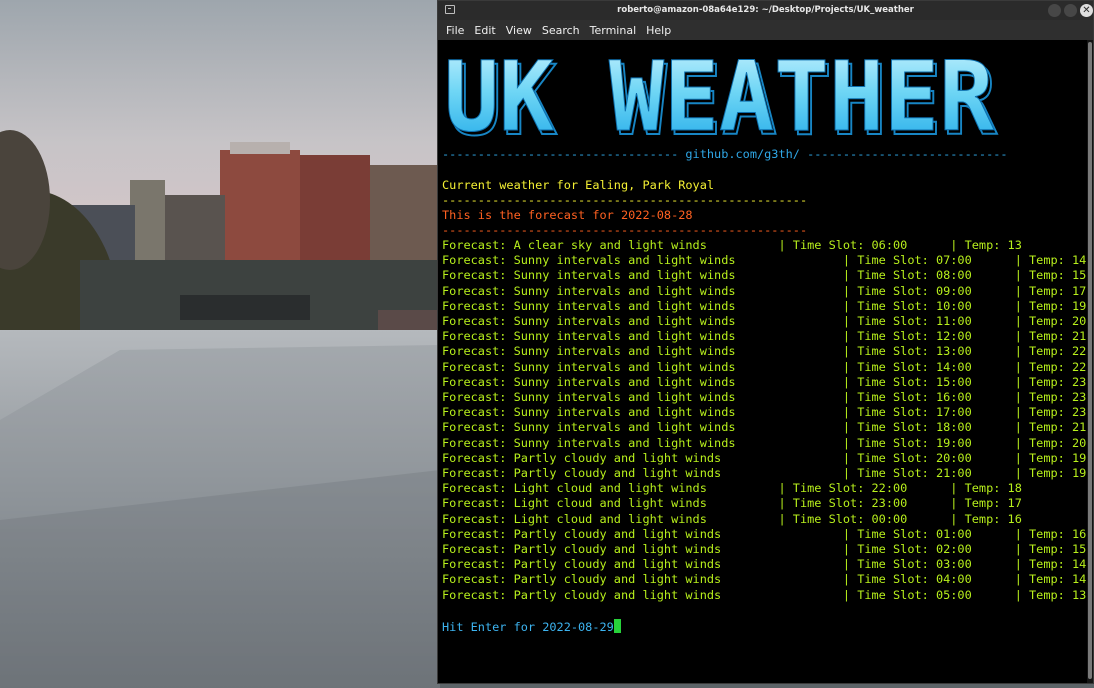  I want to click on menu-search: Search, so click(561, 30).